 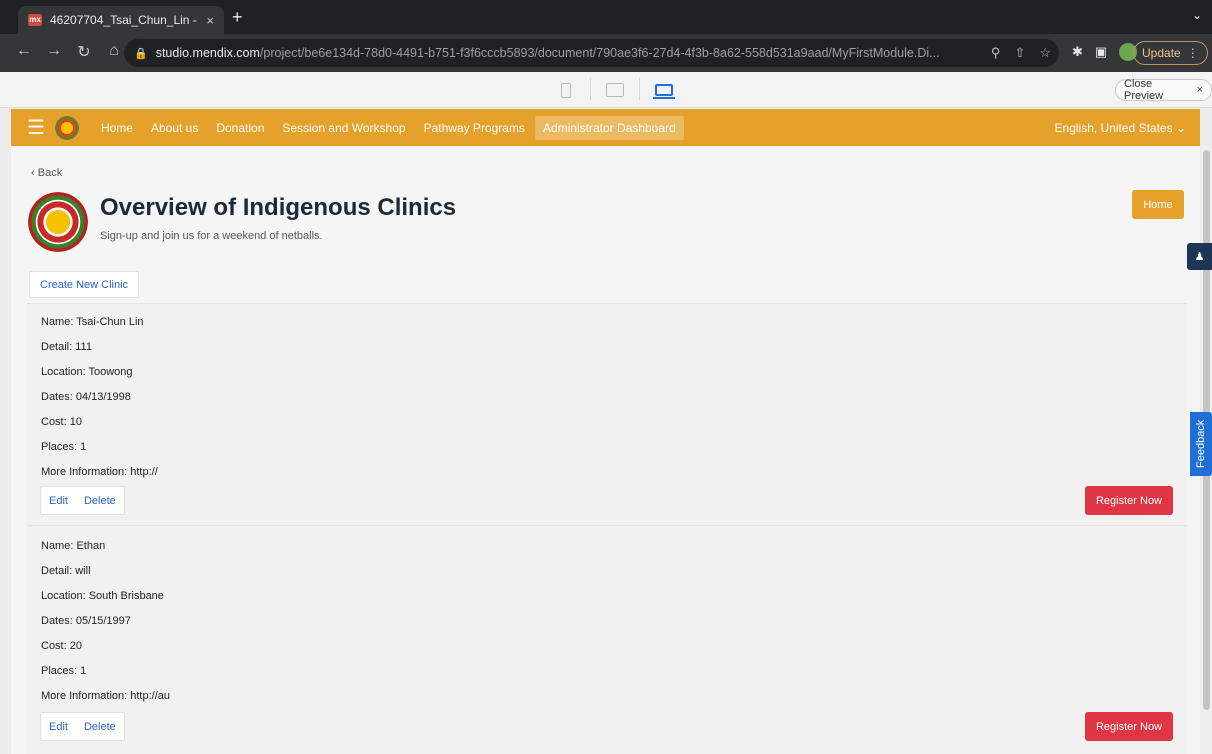 I want to click on phone-icon, so click(x=566, y=90).